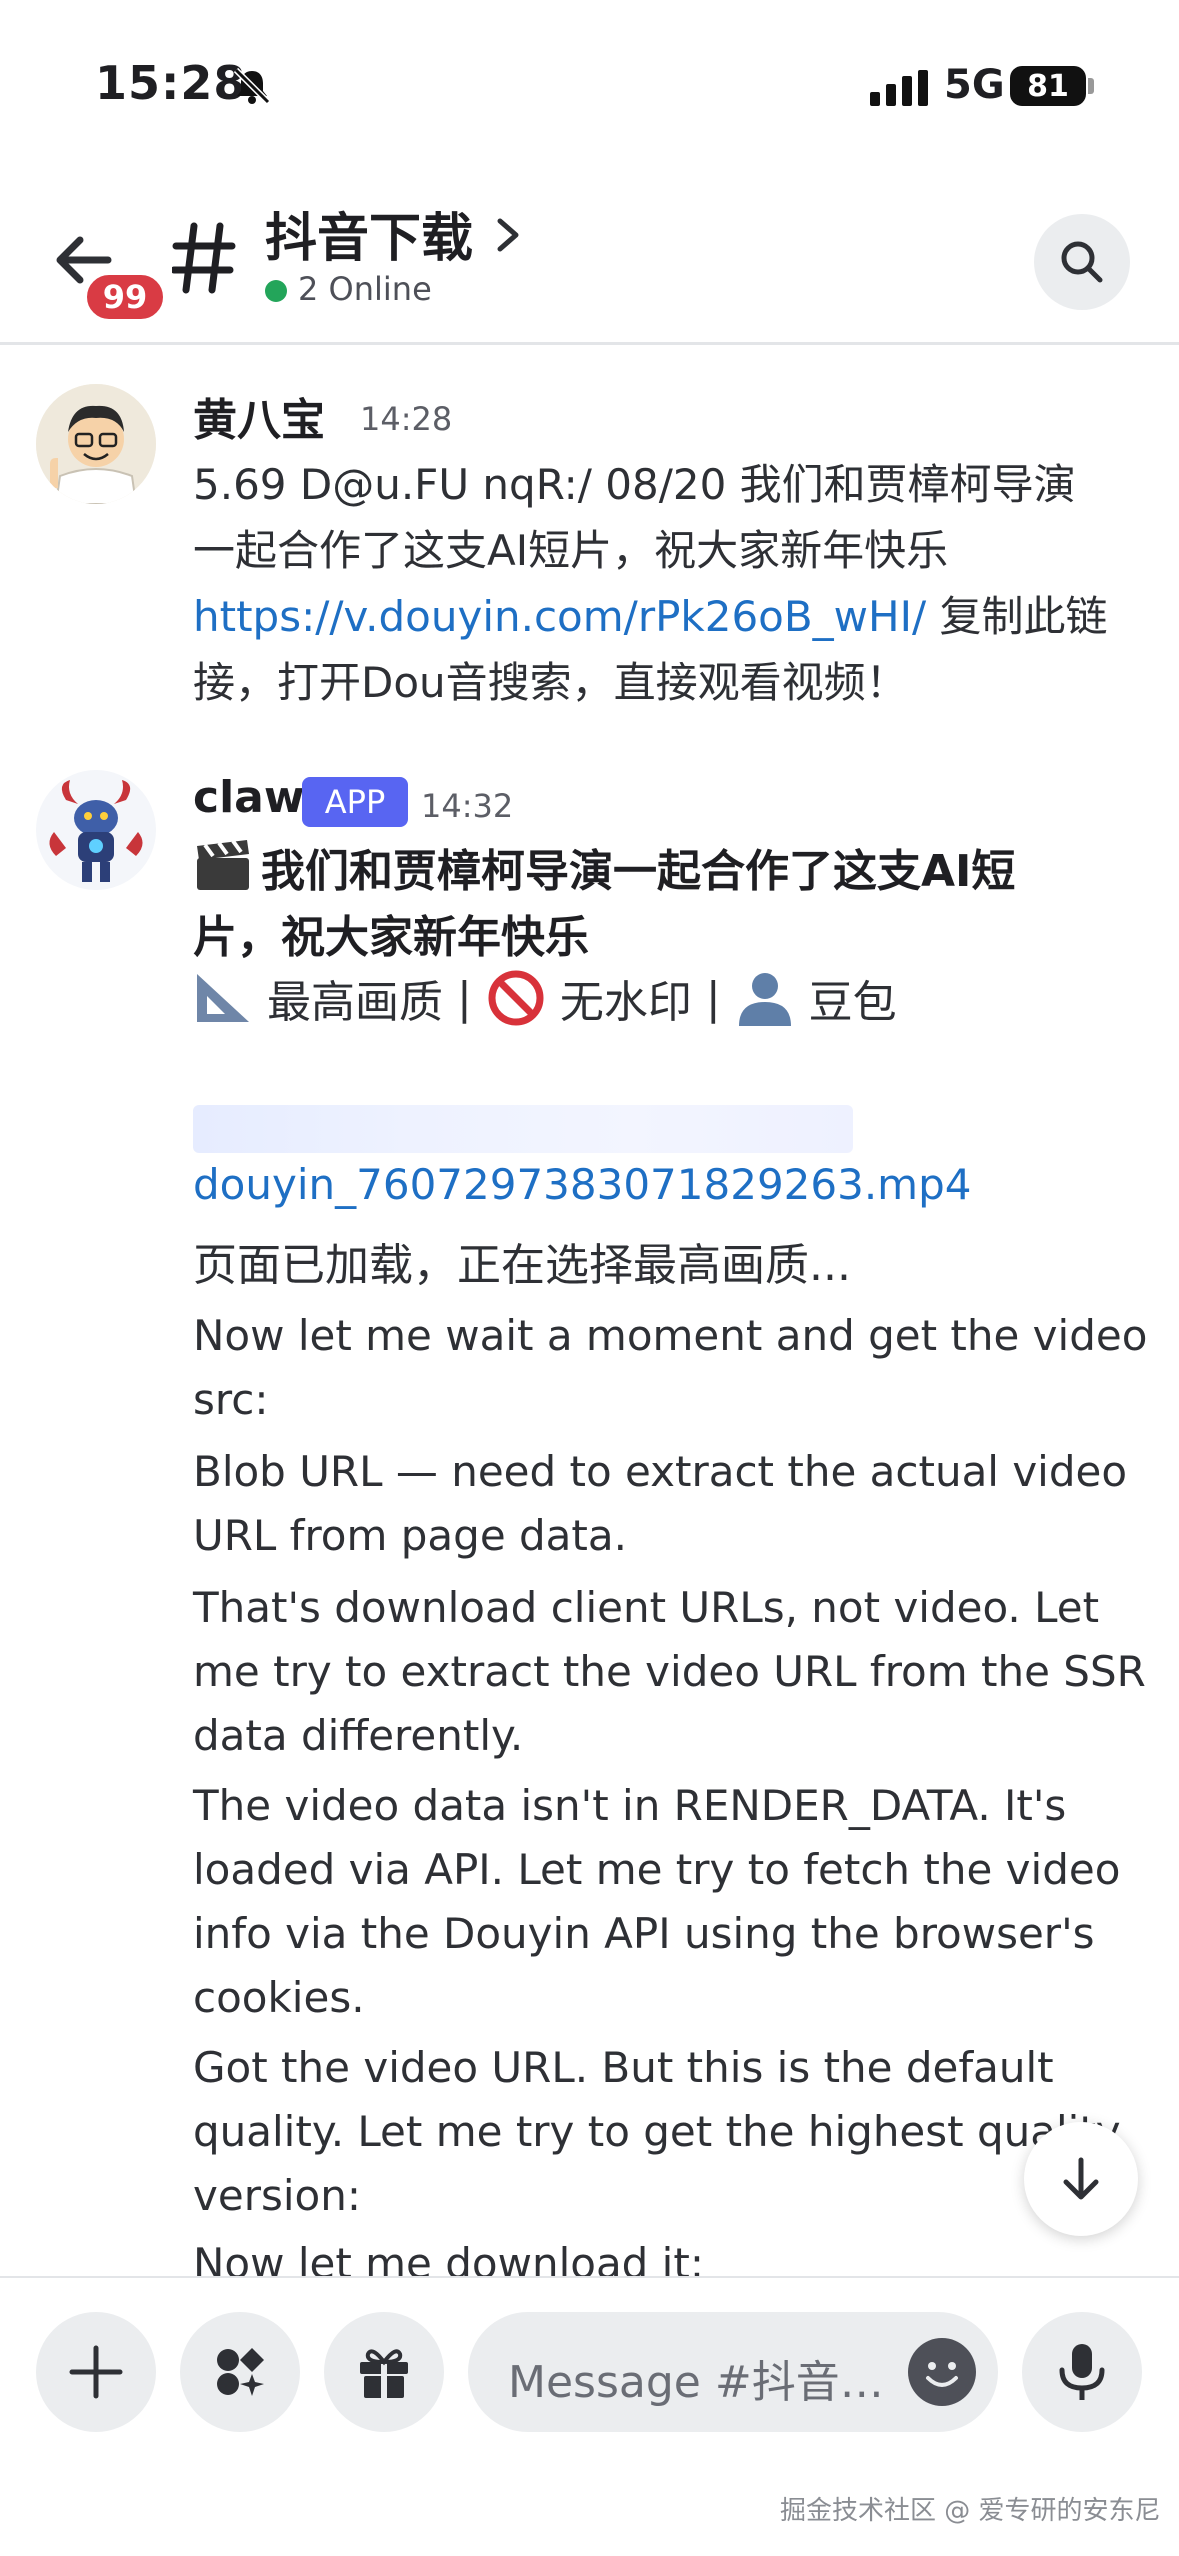  I want to click on message-author: 黄八宝, so click(259, 416).